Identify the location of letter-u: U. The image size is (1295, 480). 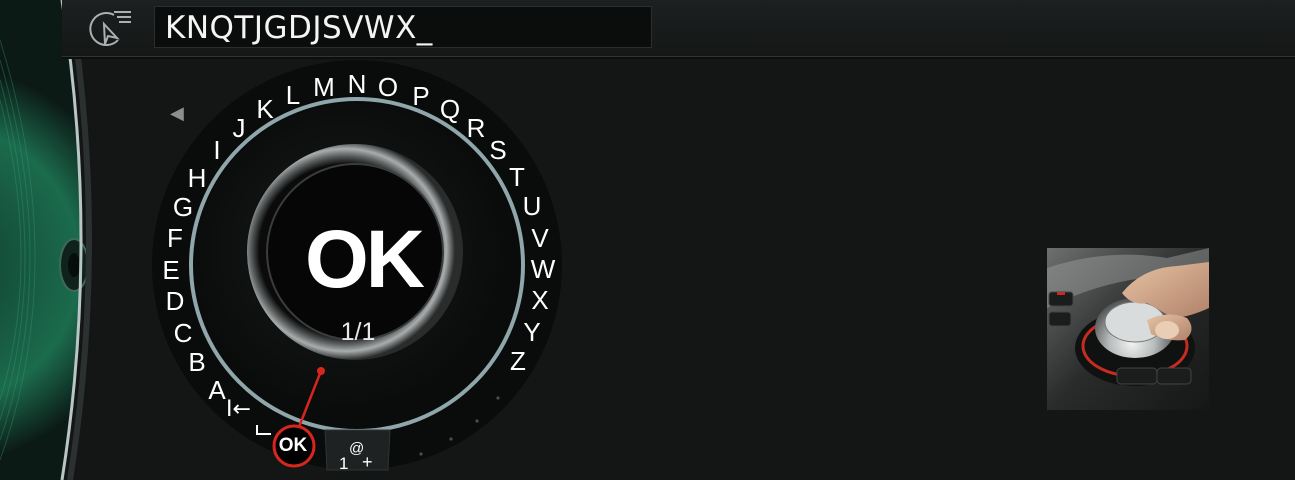
(532, 206).